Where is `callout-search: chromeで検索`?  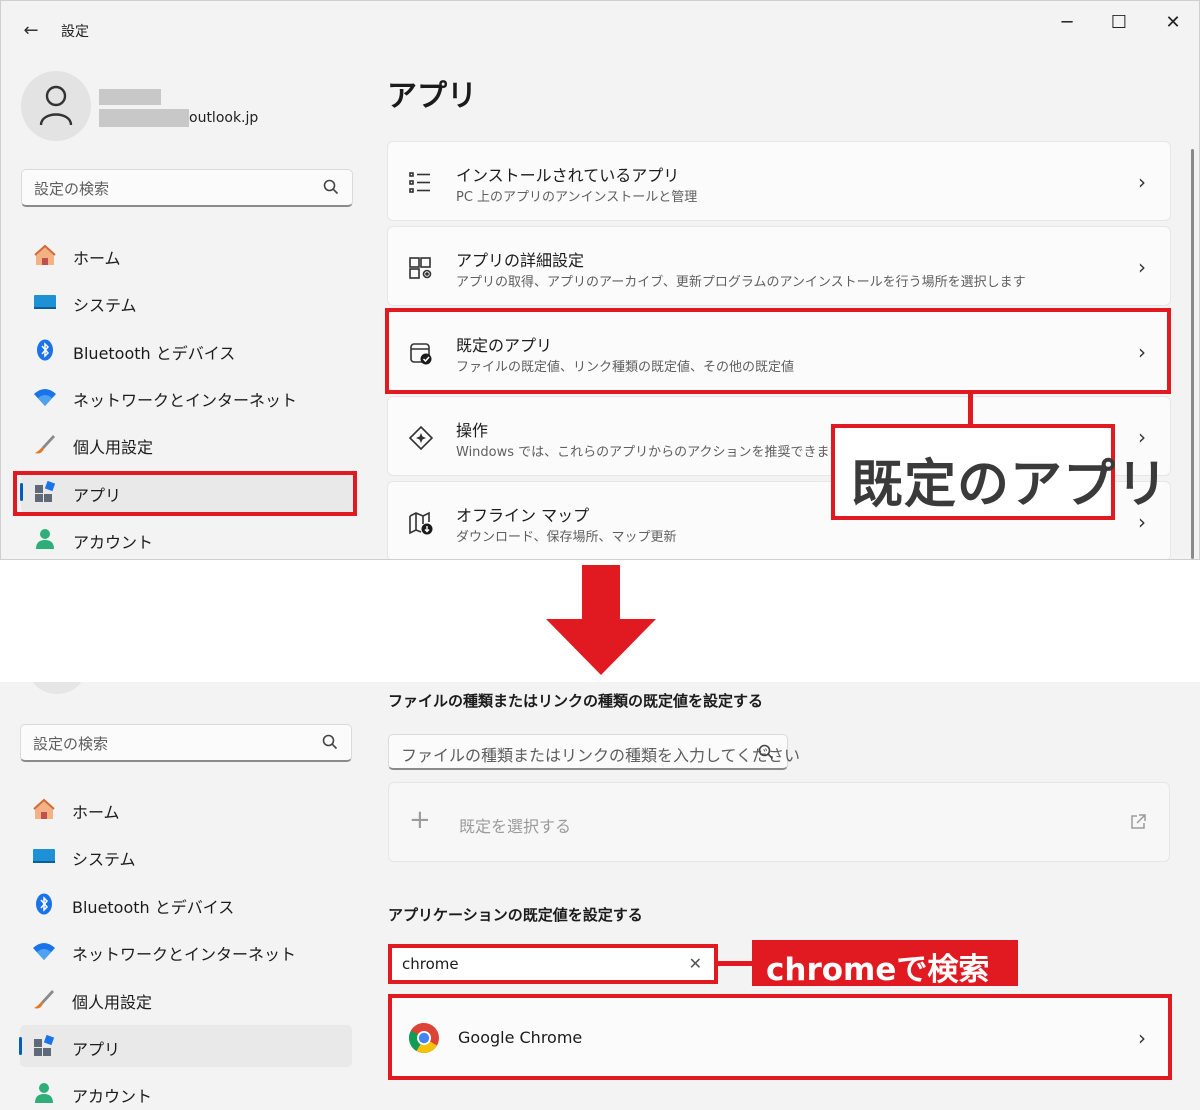
callout-search: chromeで検索 is located at coordinates (885, 964).